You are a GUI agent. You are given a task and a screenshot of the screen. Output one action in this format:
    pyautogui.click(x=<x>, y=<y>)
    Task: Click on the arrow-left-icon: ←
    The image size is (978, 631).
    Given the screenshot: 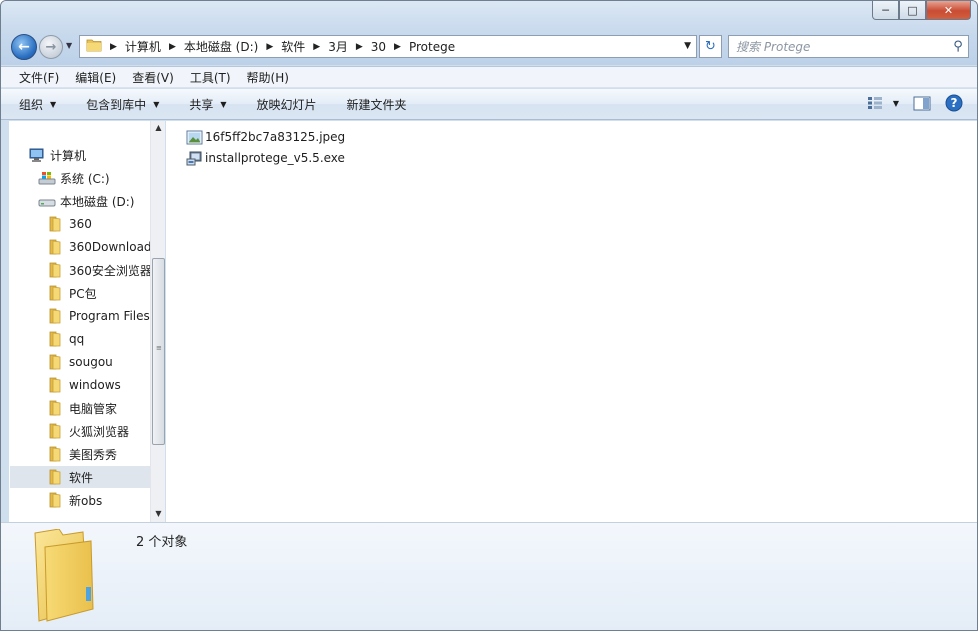 What is the action you would take?
    pyautogui.click(x=24, y=47)
    